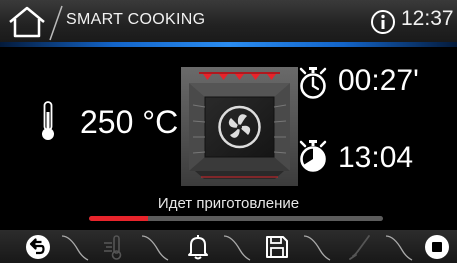  Describe the element at coordinates (277, 247) in the screenshot. I see `floppy-disk-icon` at that location.